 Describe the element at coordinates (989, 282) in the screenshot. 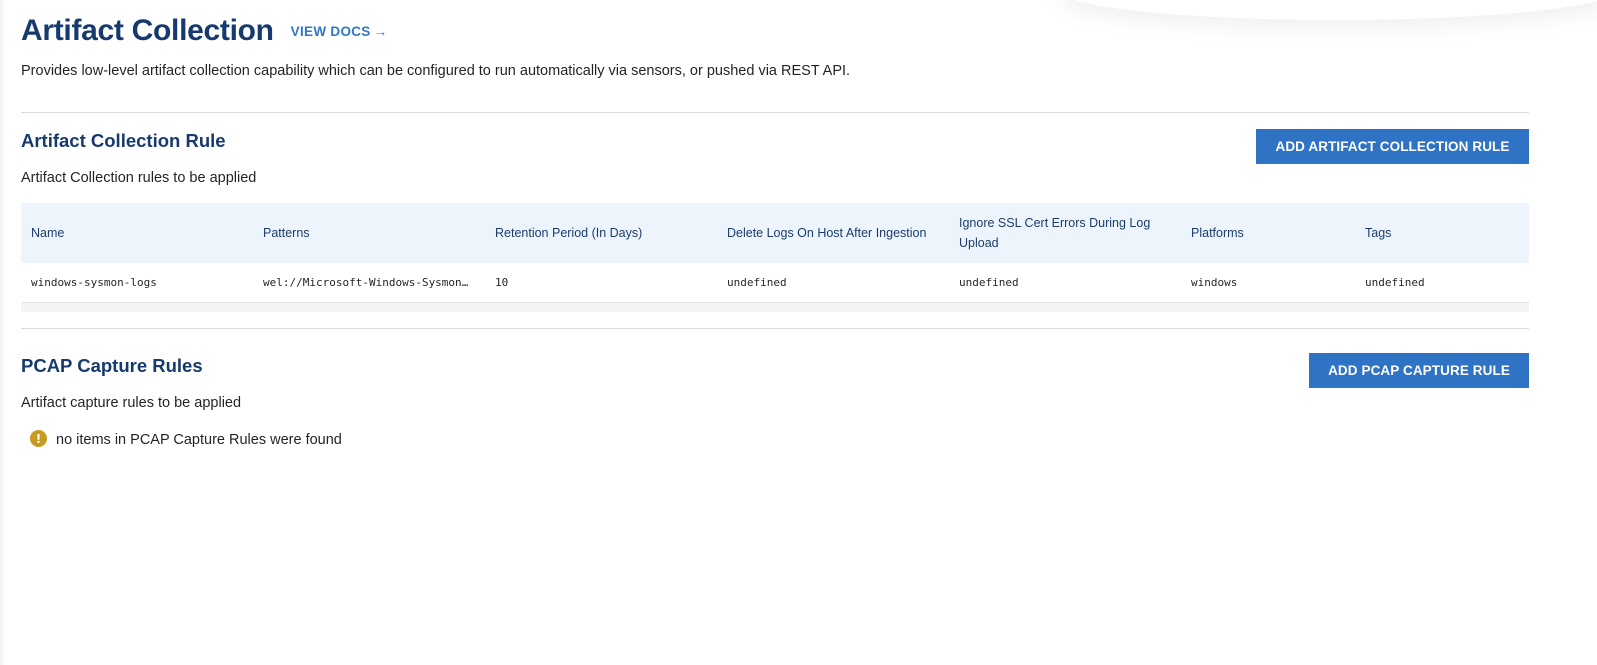

I see `cell-ignore-ssl-value: undefined` at that location.